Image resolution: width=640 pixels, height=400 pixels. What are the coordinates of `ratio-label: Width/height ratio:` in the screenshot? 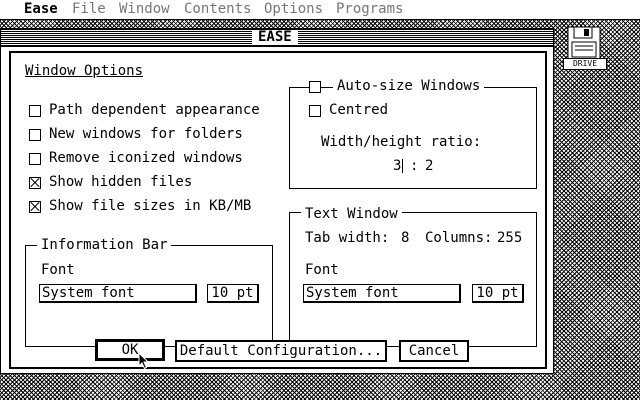 It's located at (401, 142).